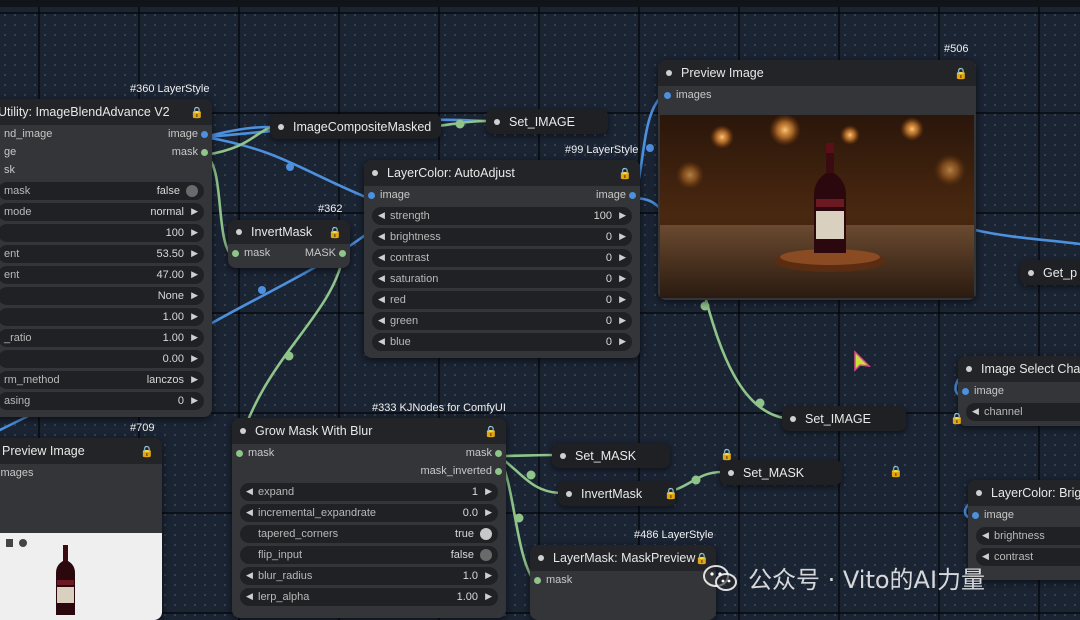  I want to click on widget-mode: mode normal ▶, so click(102, 212).